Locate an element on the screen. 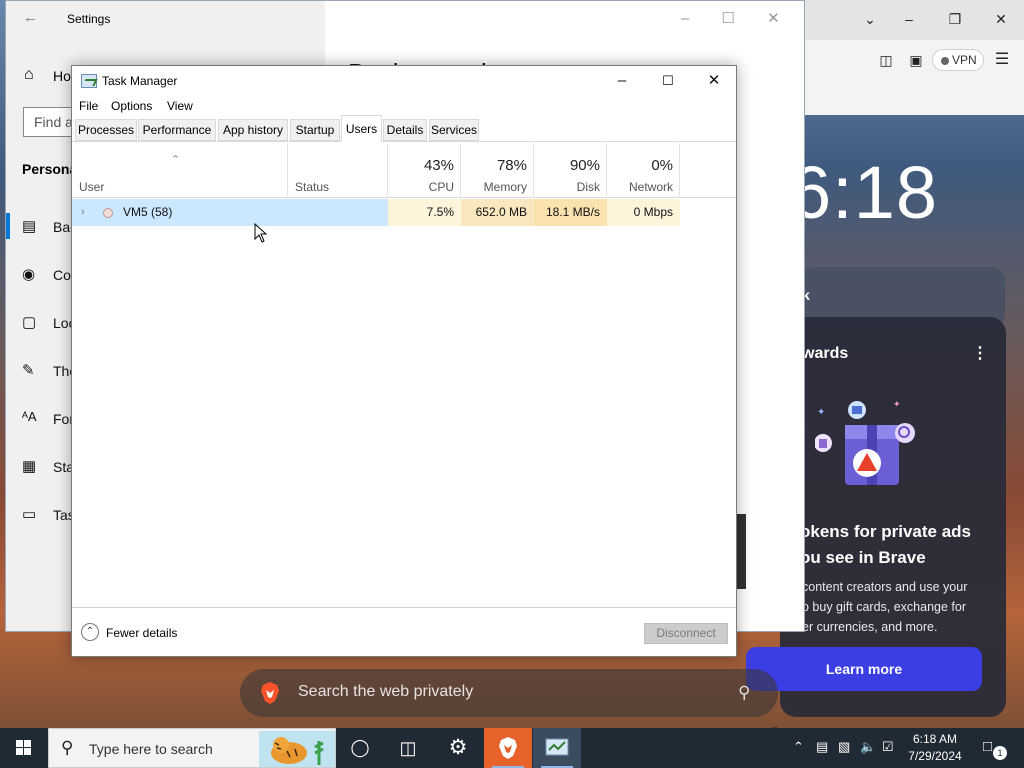 The width and height of the screenshot is (1024, 768). learn-more-button: Learn more is located at coordinates (864, 669).